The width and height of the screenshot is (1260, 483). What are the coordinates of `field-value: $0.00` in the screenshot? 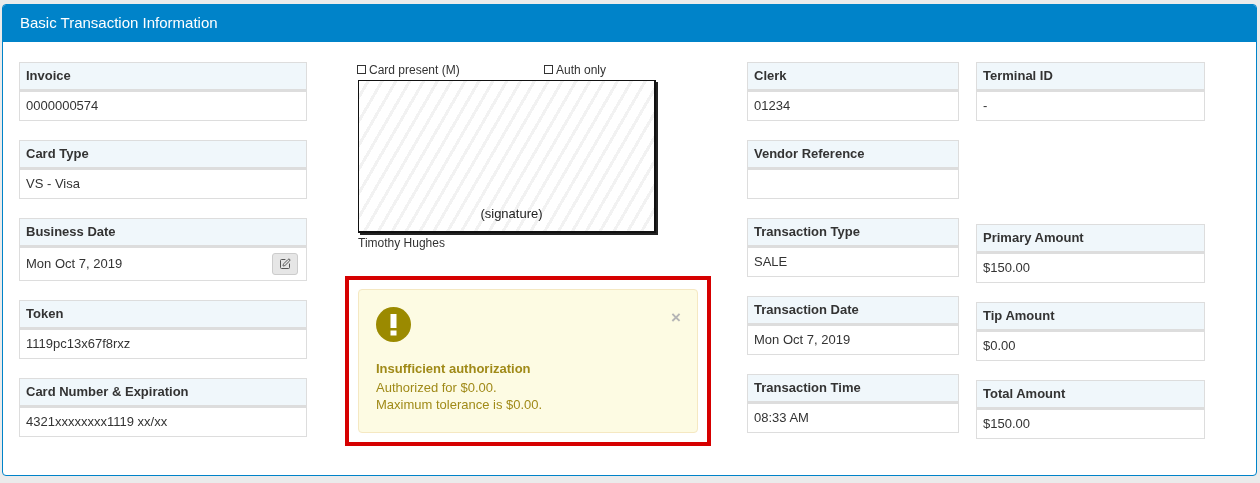 It's located at (1090, 346).